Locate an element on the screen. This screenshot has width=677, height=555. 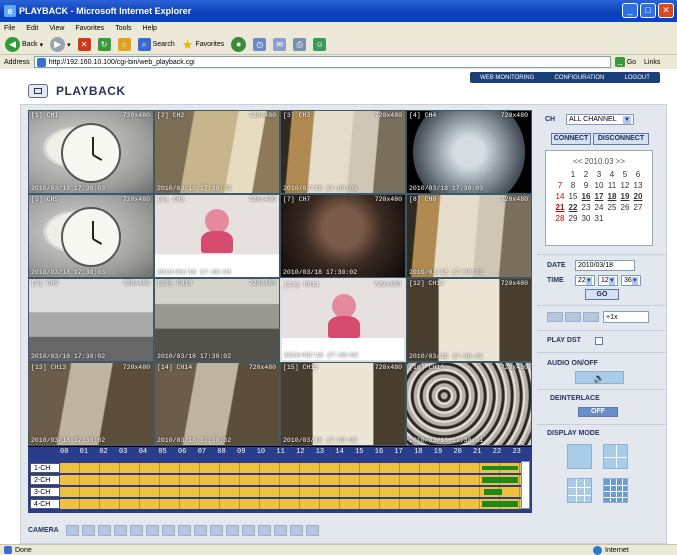
refresh-icon: ↻ is located at coordinates (104, 44).